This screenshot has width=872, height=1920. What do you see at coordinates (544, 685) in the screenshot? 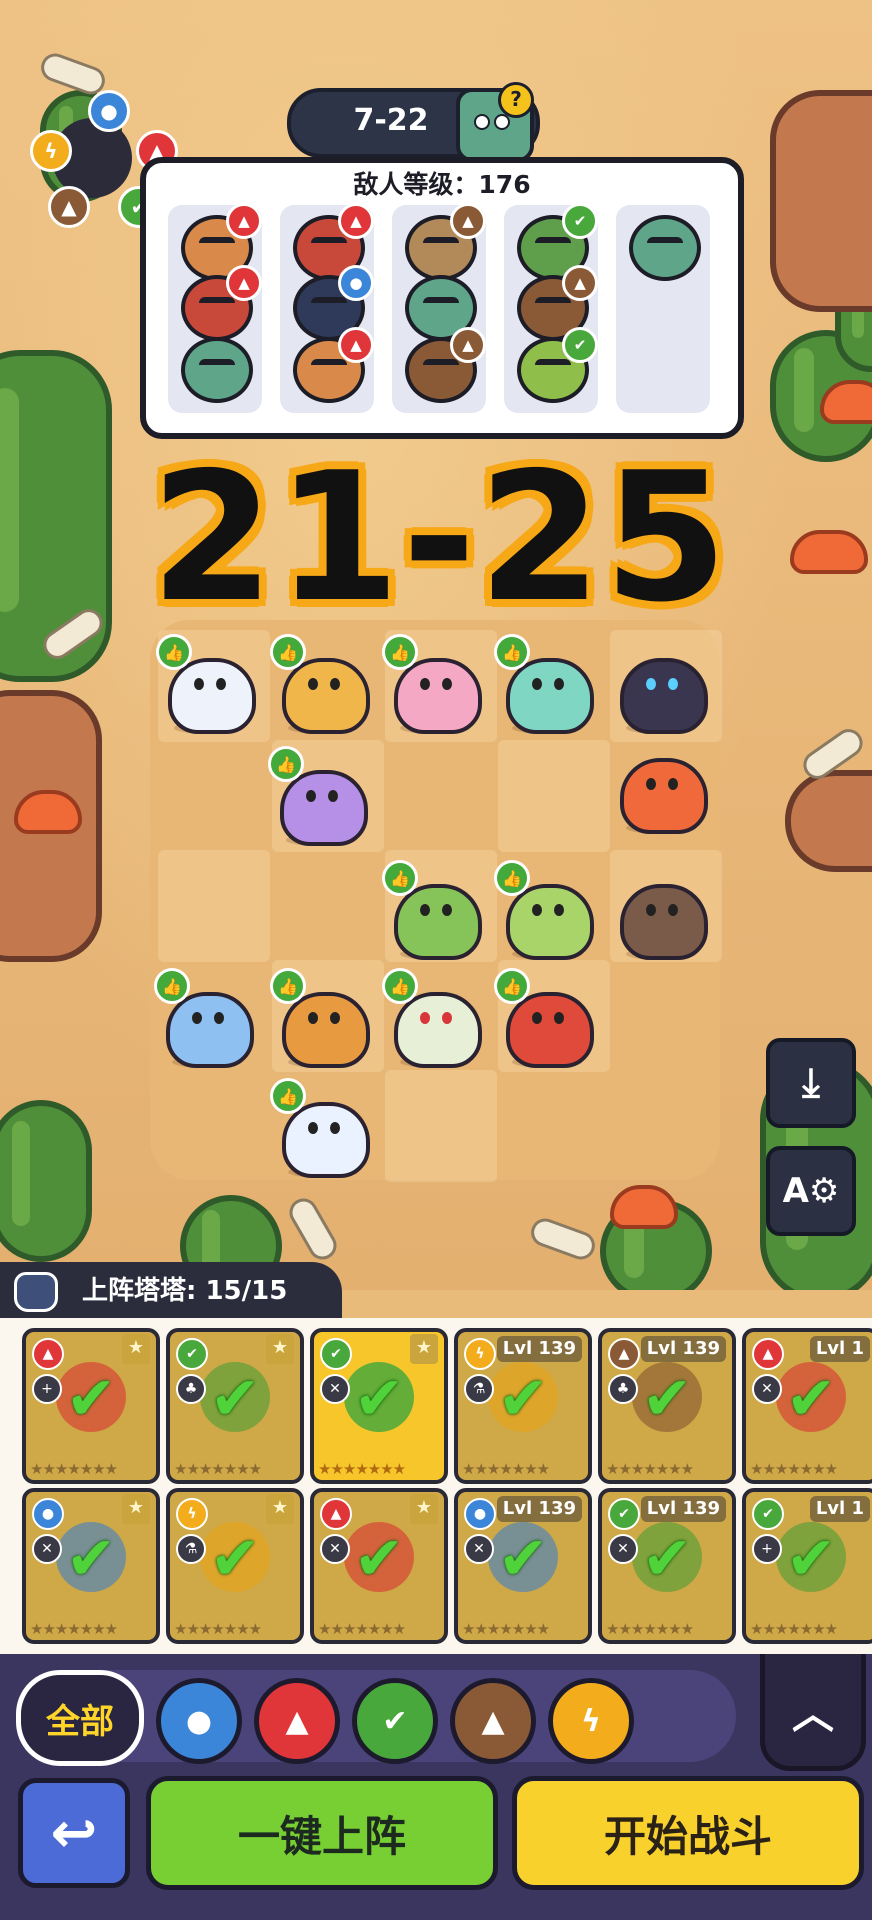
I see `pet-slime: 👍` at bounding box center [544, 685].